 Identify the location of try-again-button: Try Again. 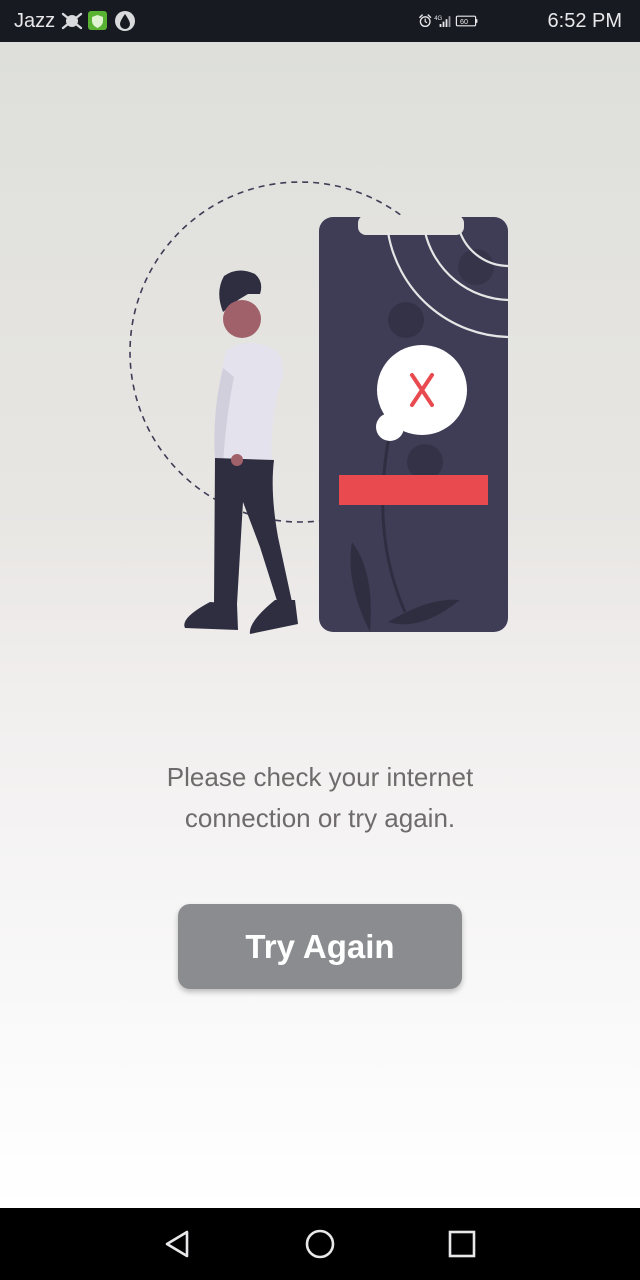
(320, 946).